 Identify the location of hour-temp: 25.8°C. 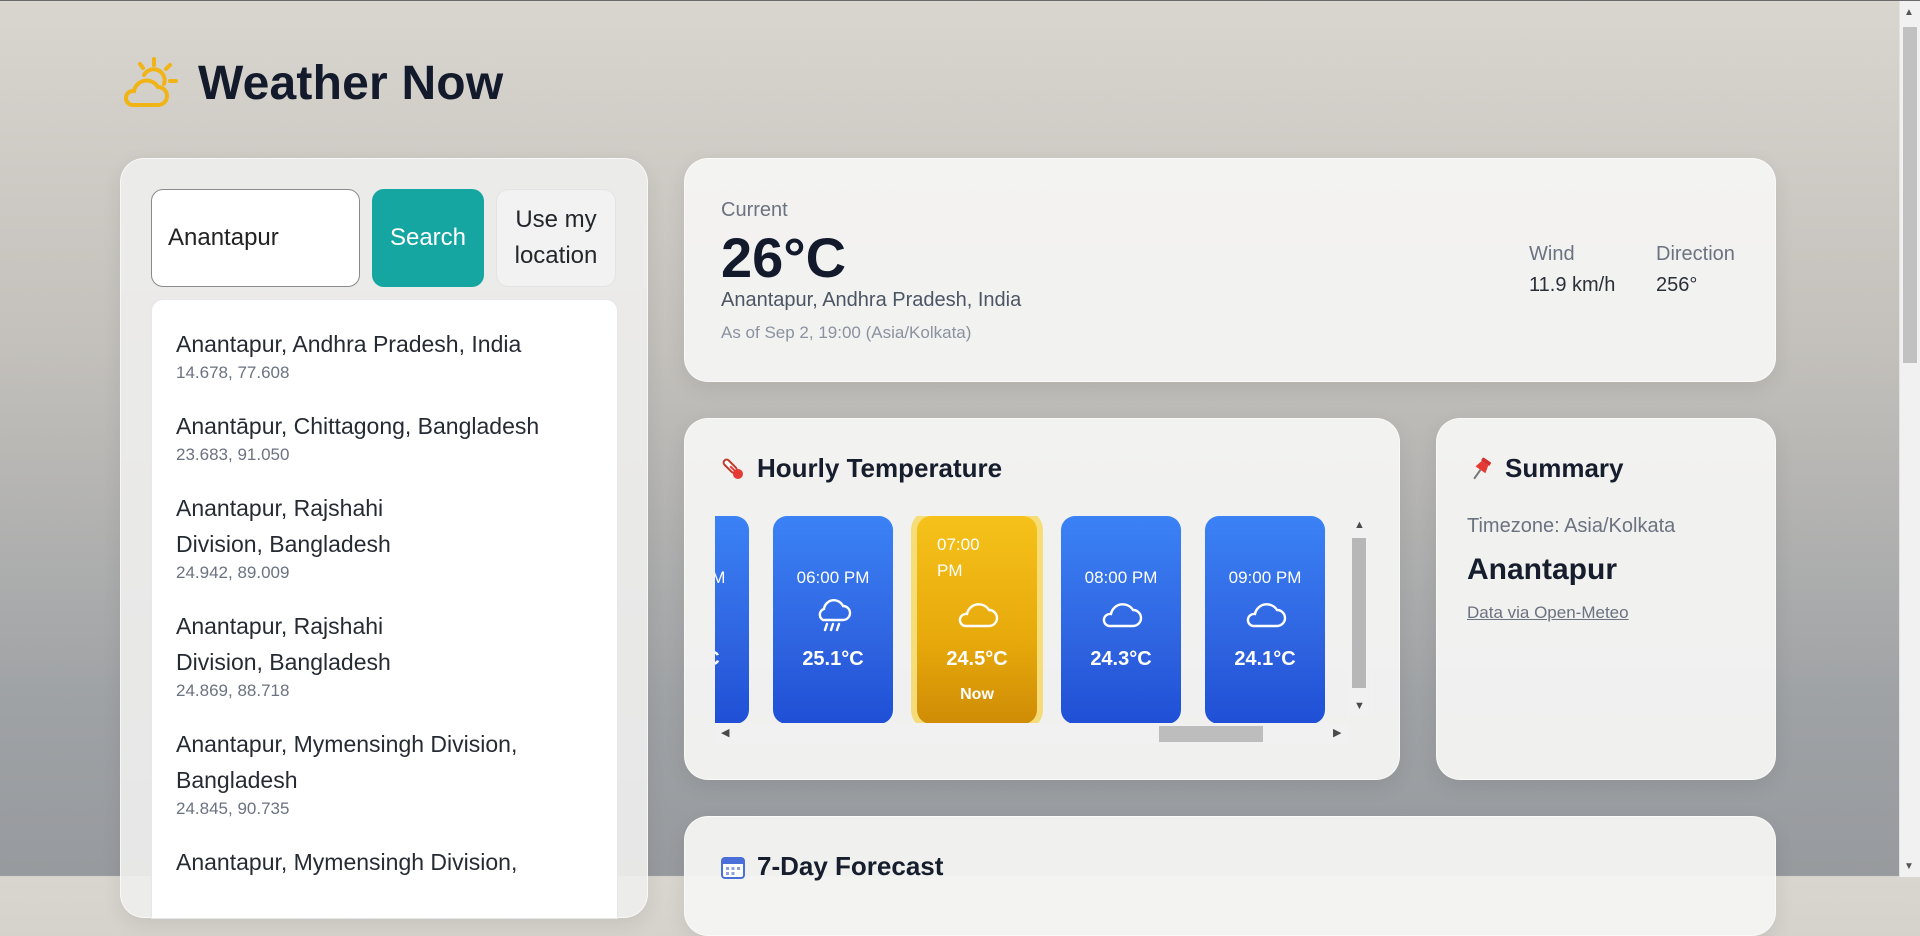
(732, 659).